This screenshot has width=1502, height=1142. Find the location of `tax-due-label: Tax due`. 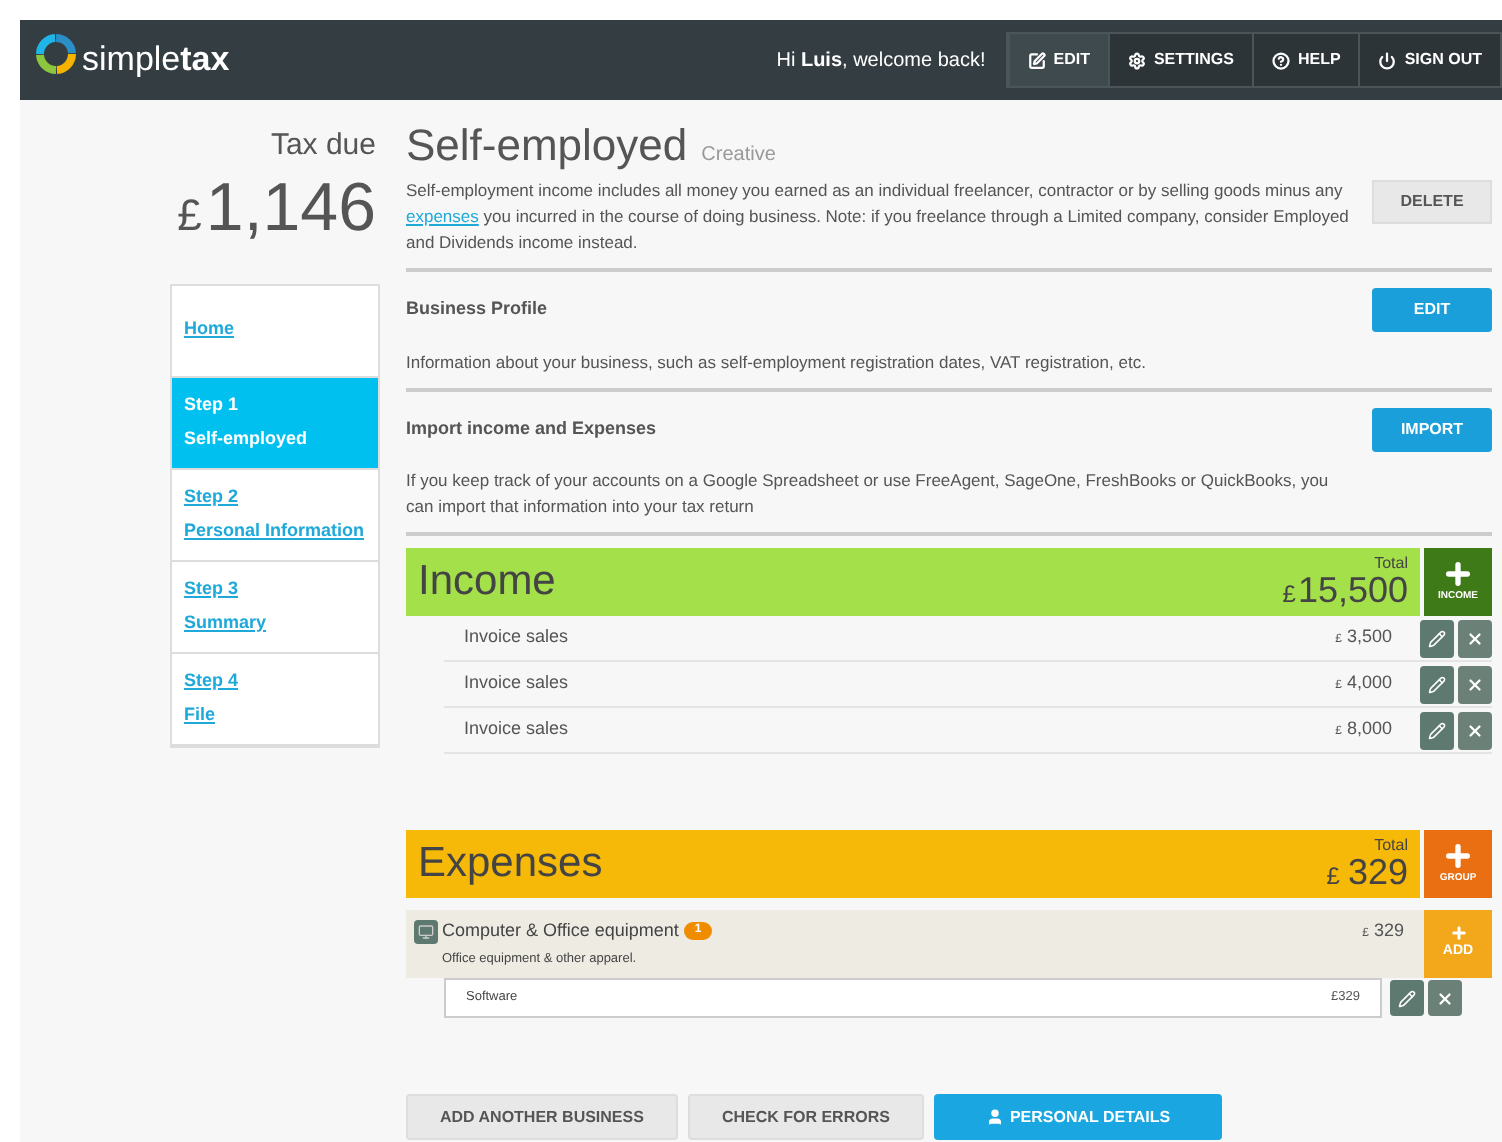

tax-due-label: Tax due is located at coordinates (323, 146).